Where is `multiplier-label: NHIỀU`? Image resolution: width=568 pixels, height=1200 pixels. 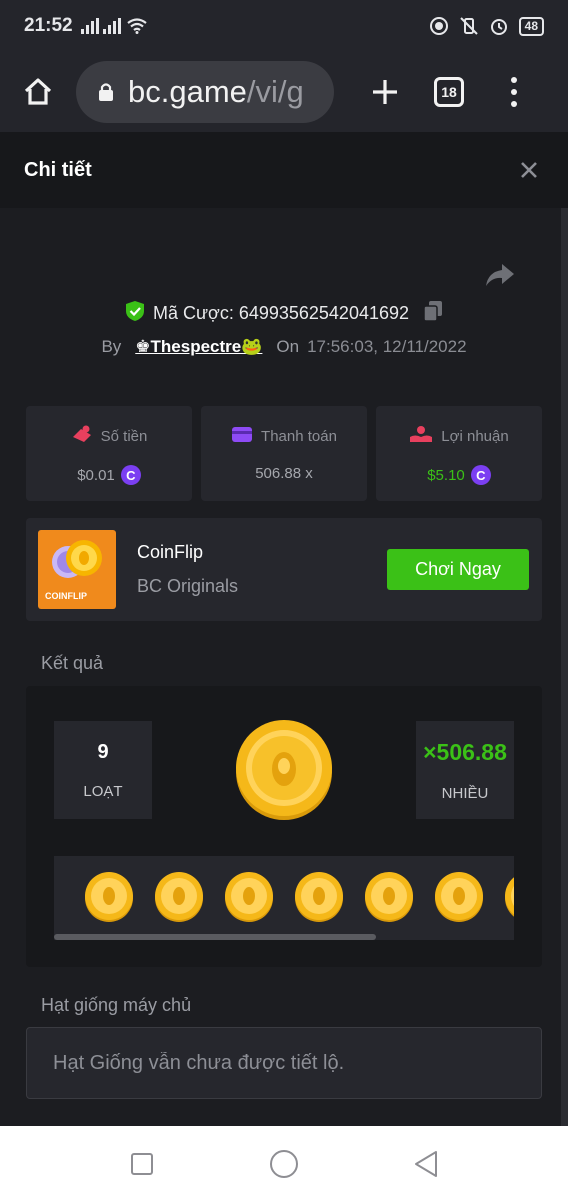
multiplier-label: NHIỀU is located at coordinates (465, 793).